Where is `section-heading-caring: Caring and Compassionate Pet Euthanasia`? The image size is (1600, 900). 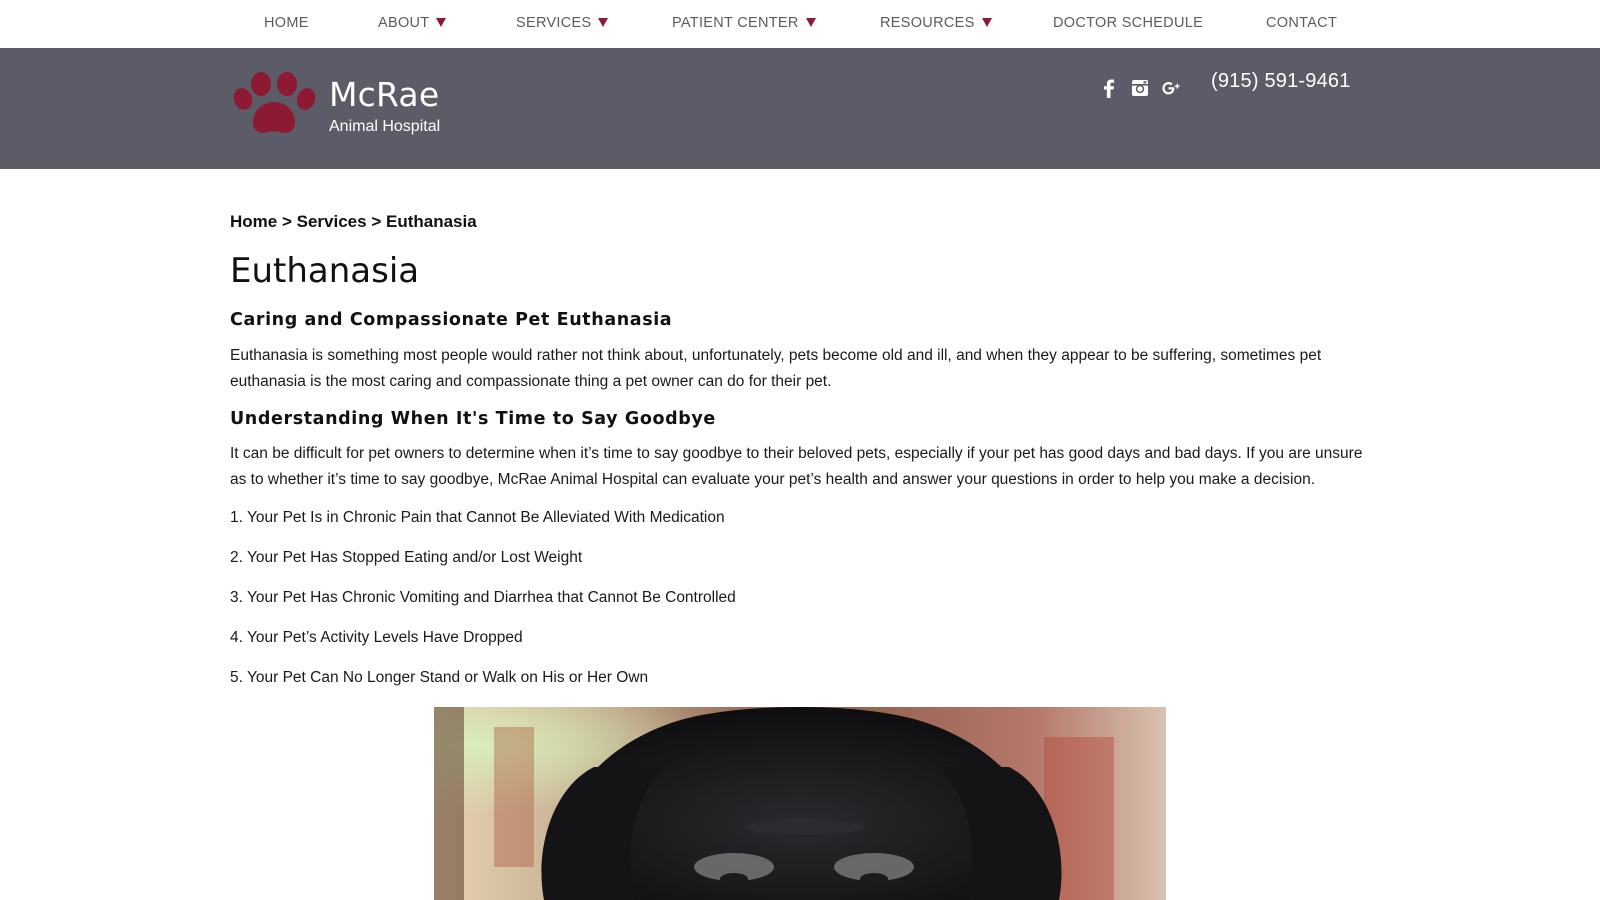 section-heading-caring: Caring and Compassionate Pet Euthanasia is located at coordinates (451, 320).